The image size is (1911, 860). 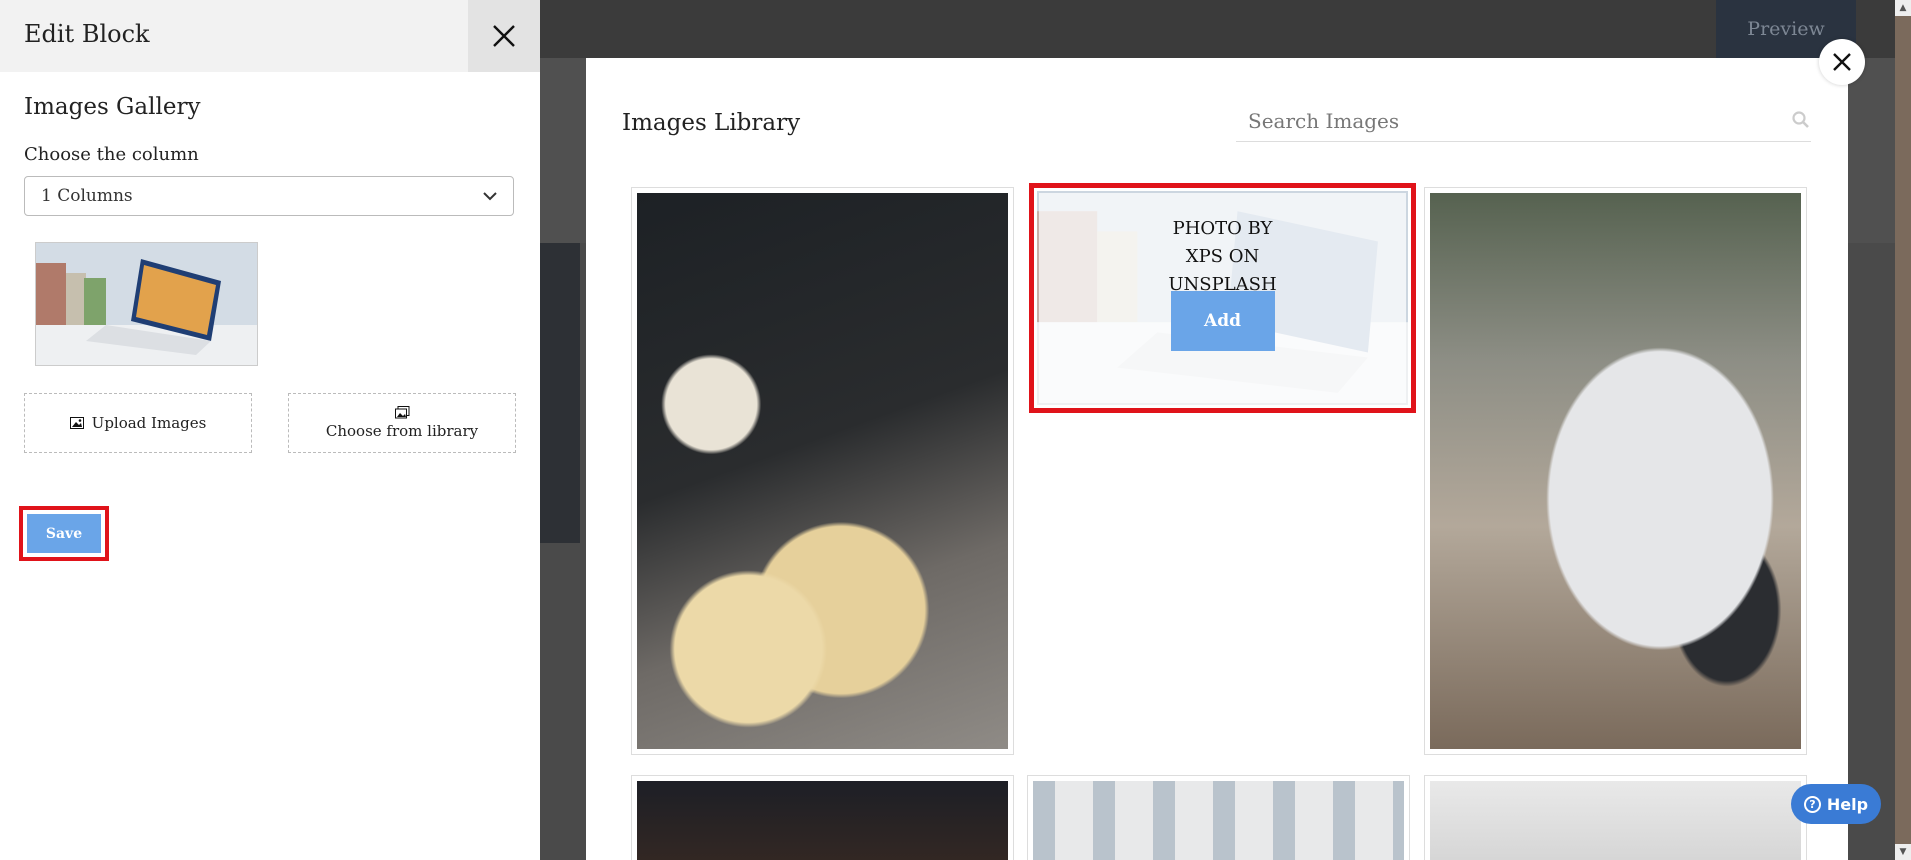 What do you see at coordinates (560, 393) in the screenshot?
I see `background-image-strip` at bounding box center [560, 393].